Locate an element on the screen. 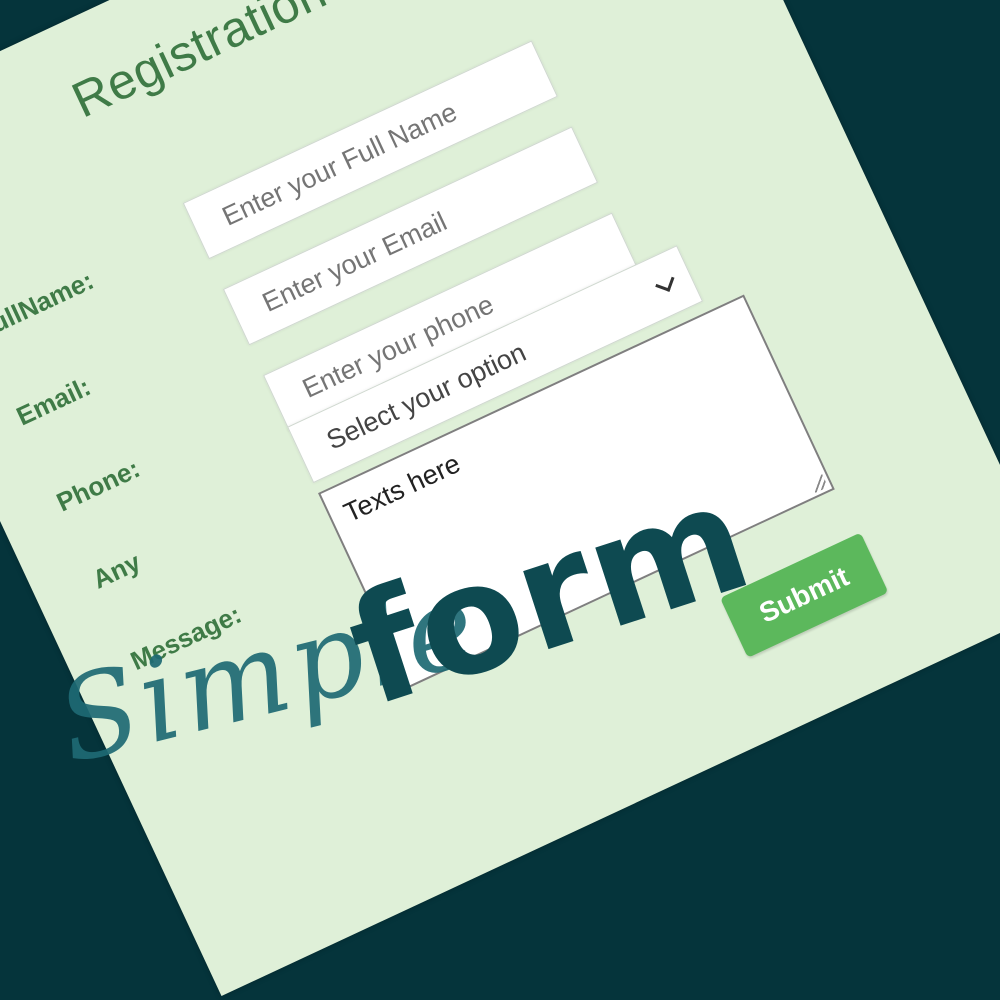  fullname-label: FullName: is located at coordinates (49, 305).